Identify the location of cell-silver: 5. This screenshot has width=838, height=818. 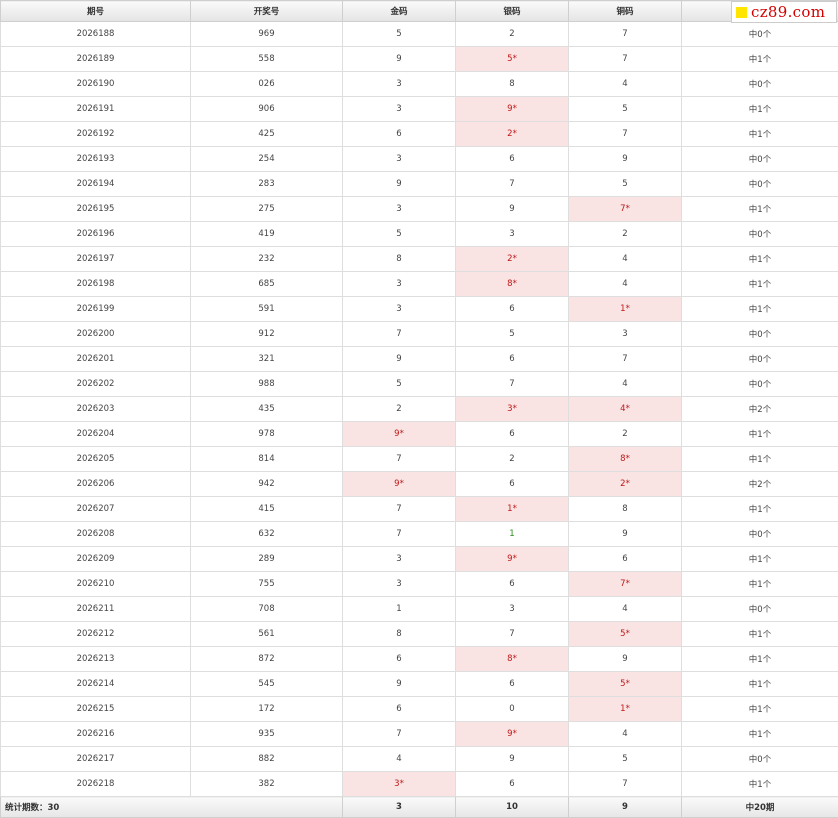
(512, 334).